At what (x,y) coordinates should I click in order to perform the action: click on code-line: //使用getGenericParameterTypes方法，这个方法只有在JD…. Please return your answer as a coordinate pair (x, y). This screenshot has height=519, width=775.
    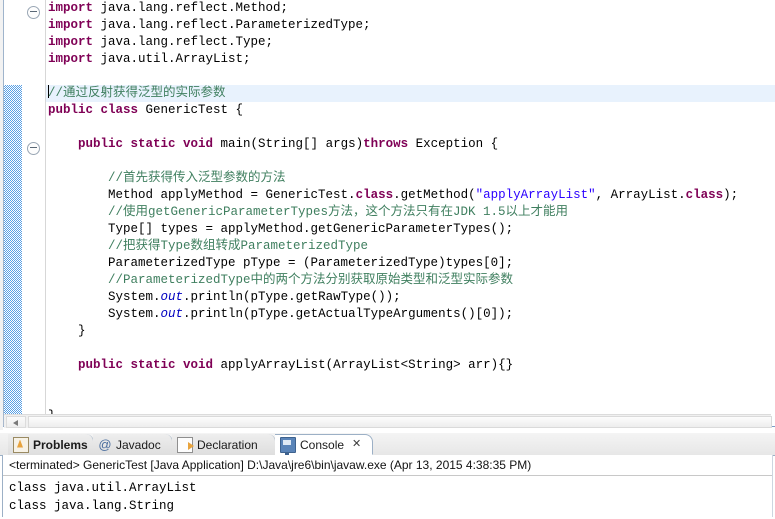
    Looking at the image, I should click on (410, 212).